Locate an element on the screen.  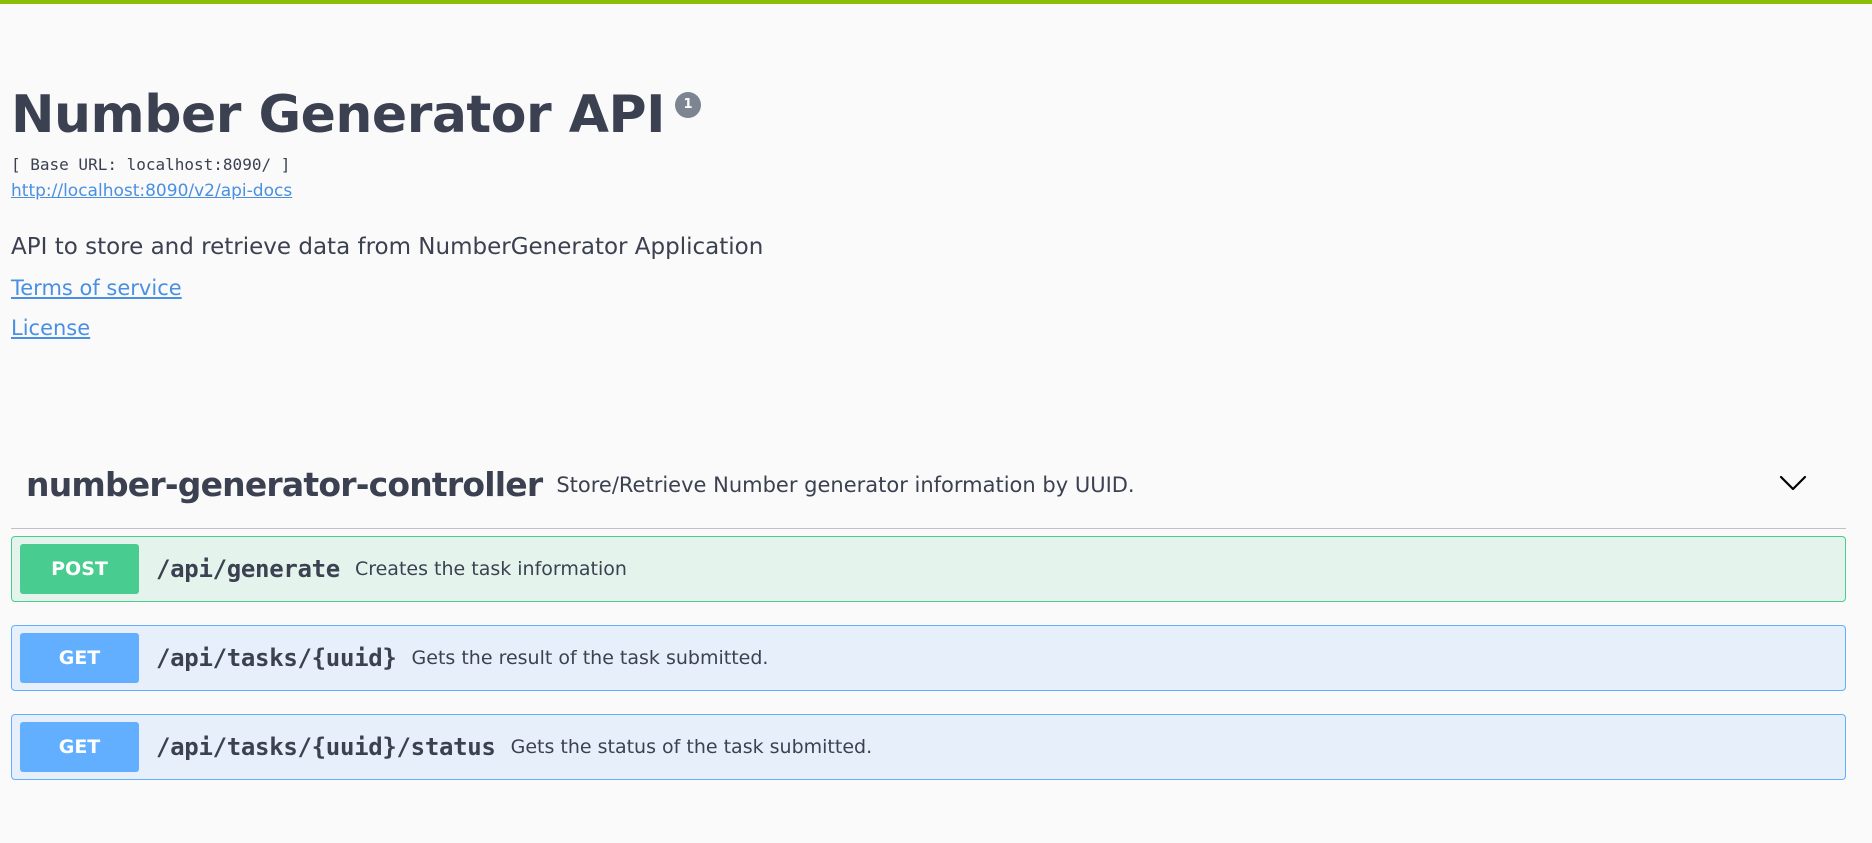
operation-summary: Creates the task information is located at coordinates (490, 569).